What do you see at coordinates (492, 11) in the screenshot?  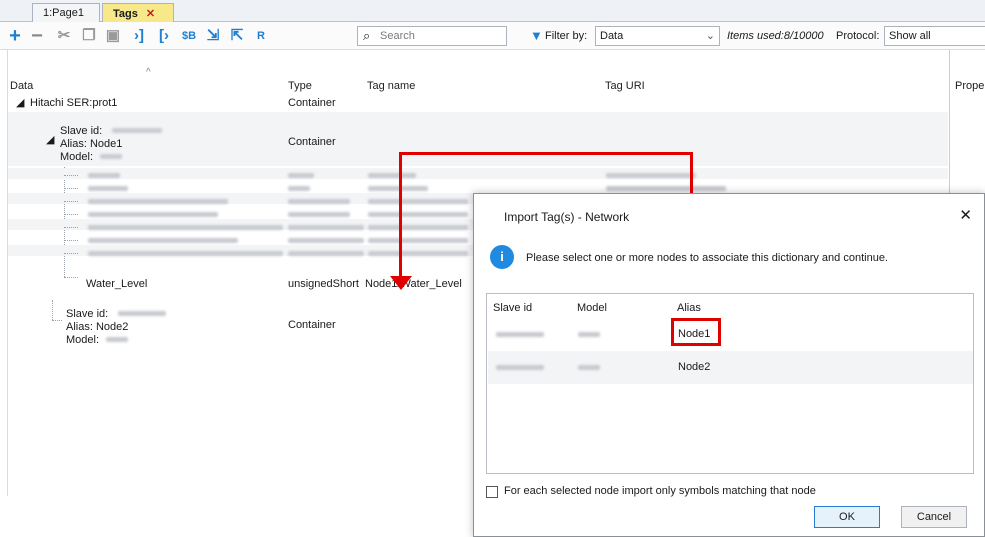 I see `tab-bar: 1:Page1 Tags ✕` at bounding box center [492, 11].